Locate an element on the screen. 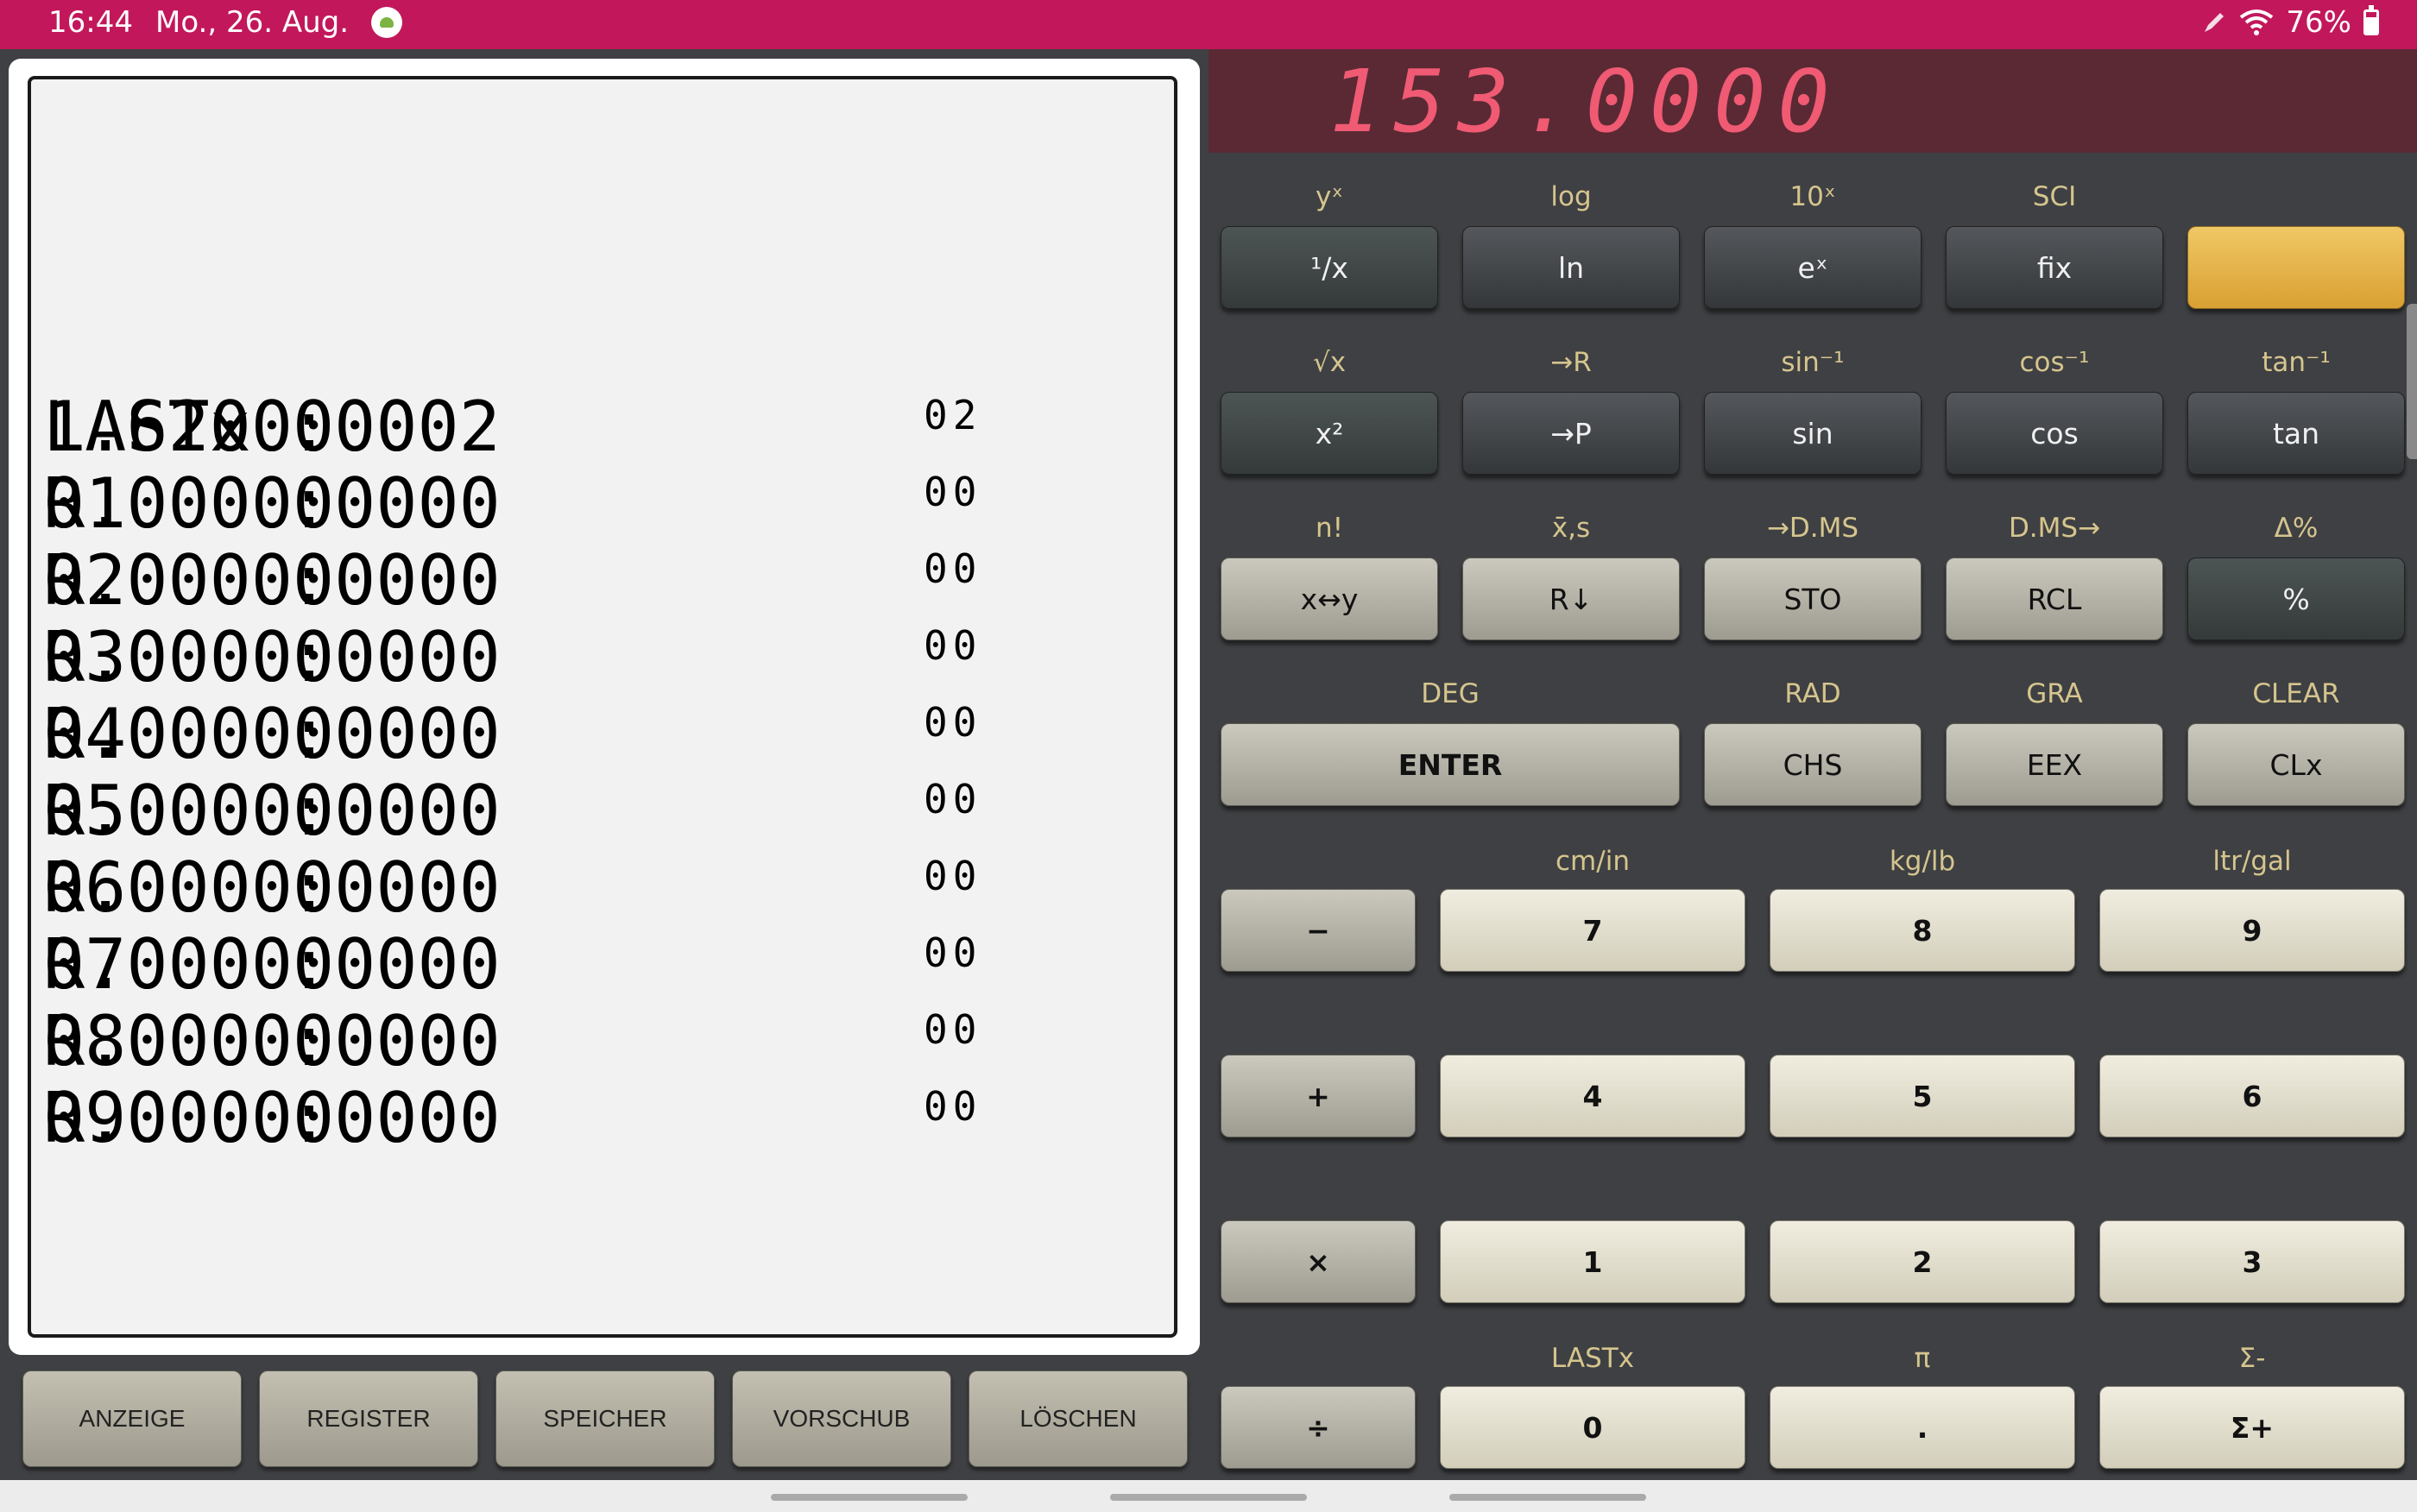 Image resolution: width=2417 pixels, height=1512 pixels. gold-shift-key is located at coordinates (2296, 267).